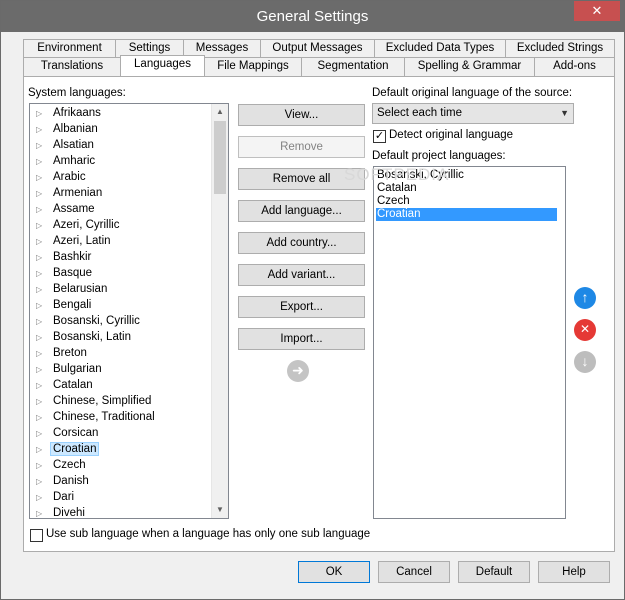 The width and height of the screenshot is (625, 600). I want to click on system-language-item: ▷ Bashkir, so click(65, 258).